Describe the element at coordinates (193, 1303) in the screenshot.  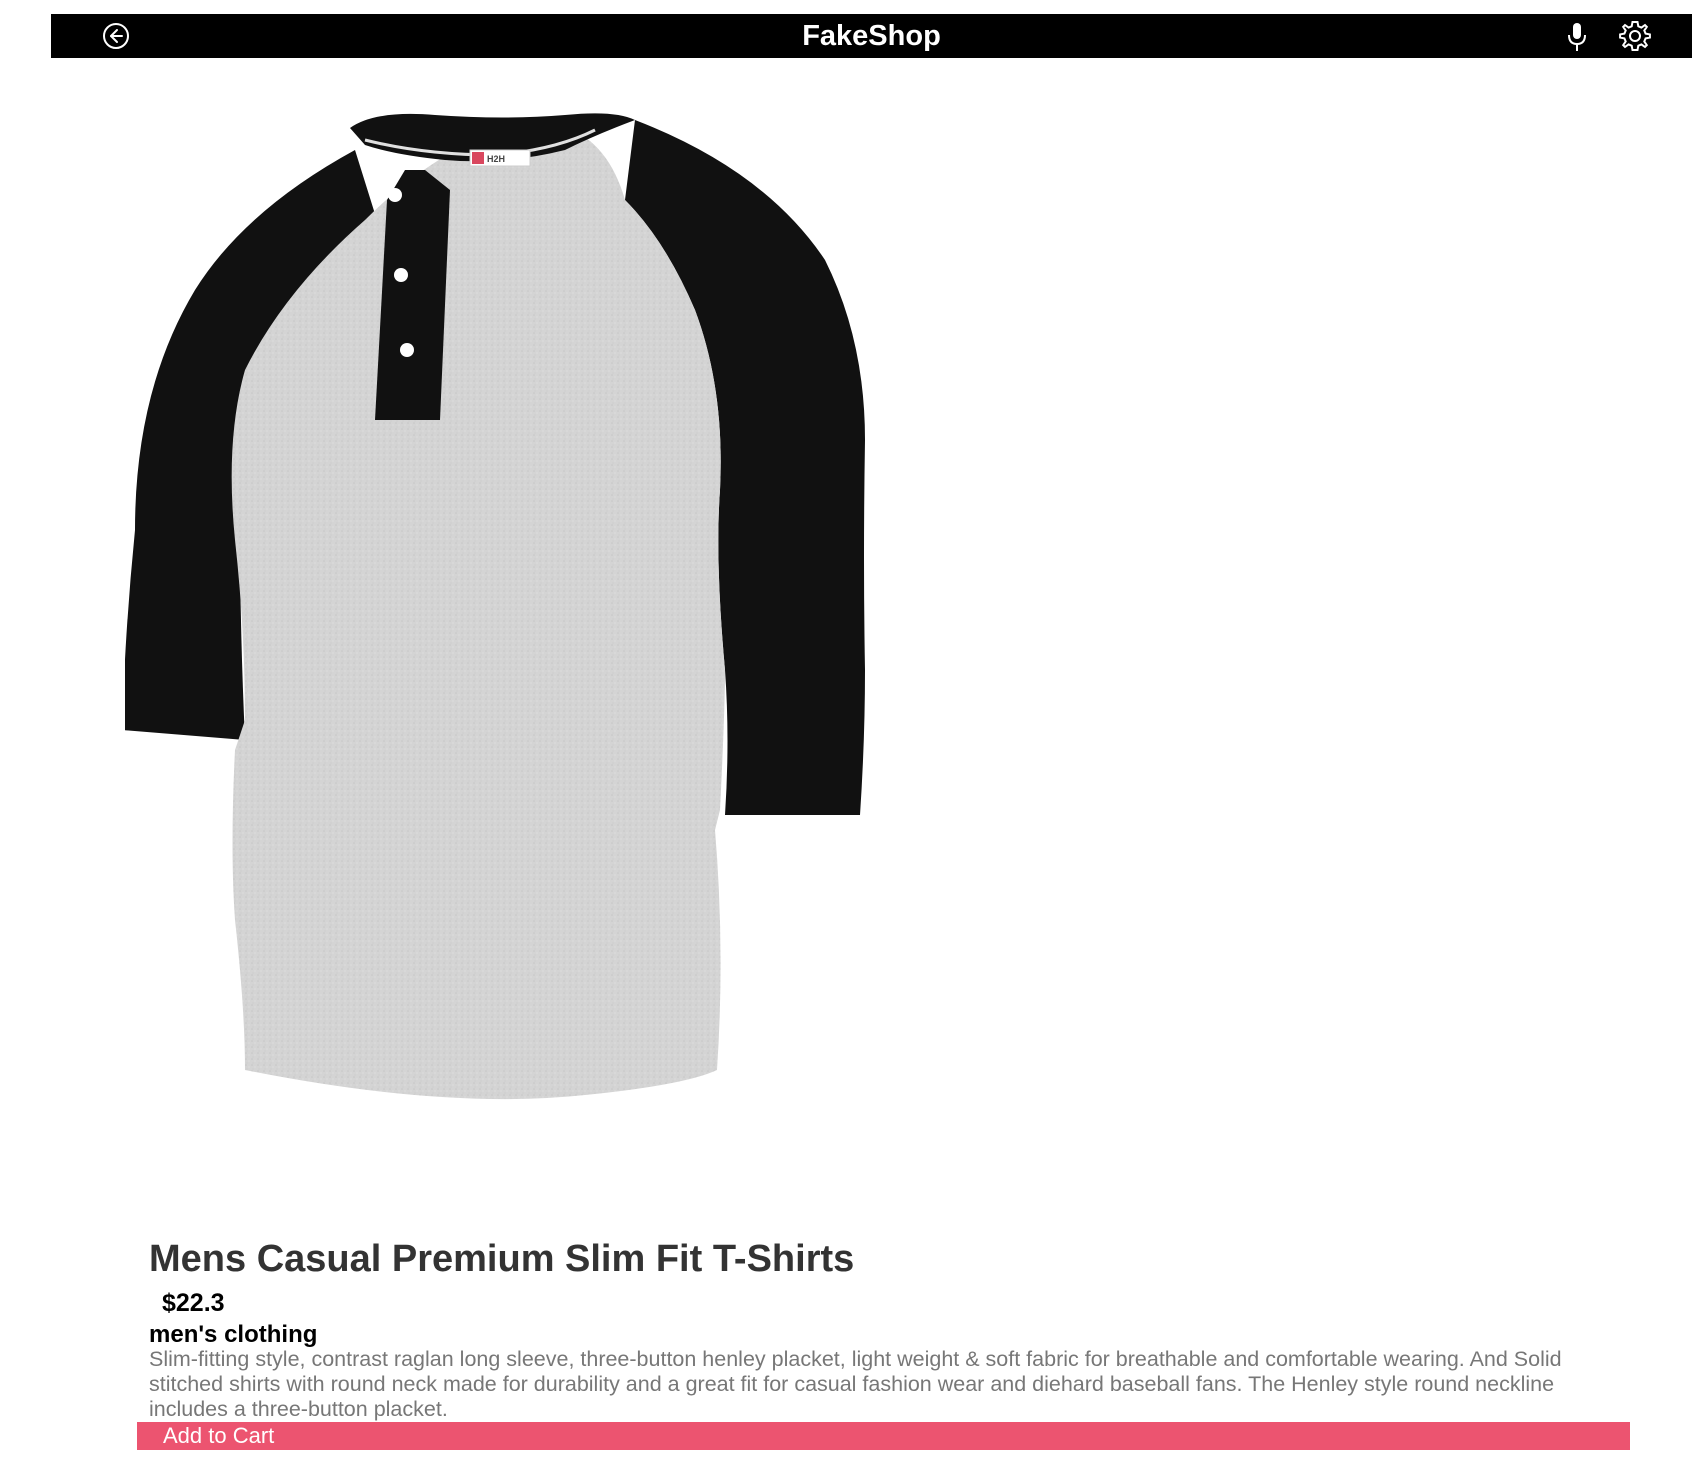
I see `product-price: $22.3` at that location.